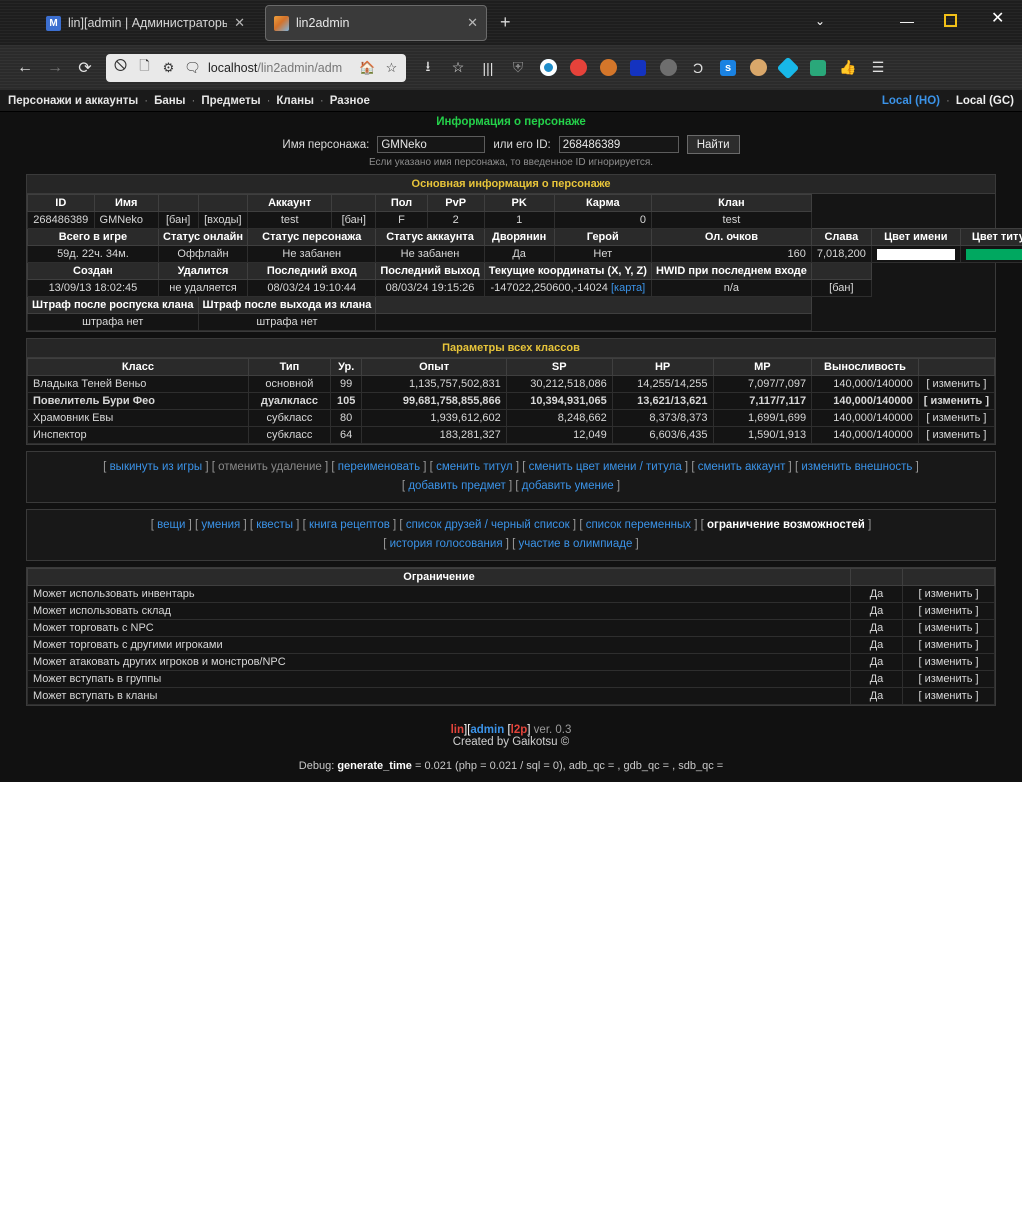  Describe the element at coordinates (713, 144) in the screenshot. I see `search-submit-button: Найти` at that location.